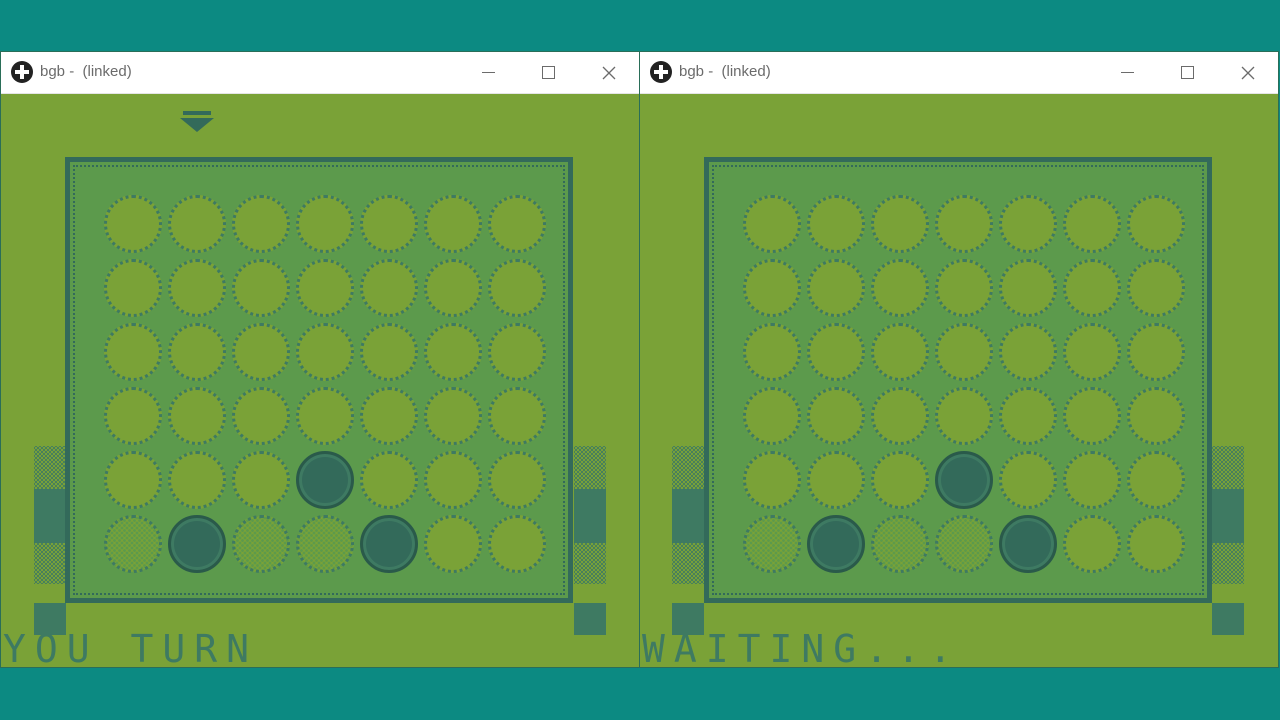  Describe the element at coordinates (131, 647) in the screenshot. I see `status-text: YOU TURN` at that location.